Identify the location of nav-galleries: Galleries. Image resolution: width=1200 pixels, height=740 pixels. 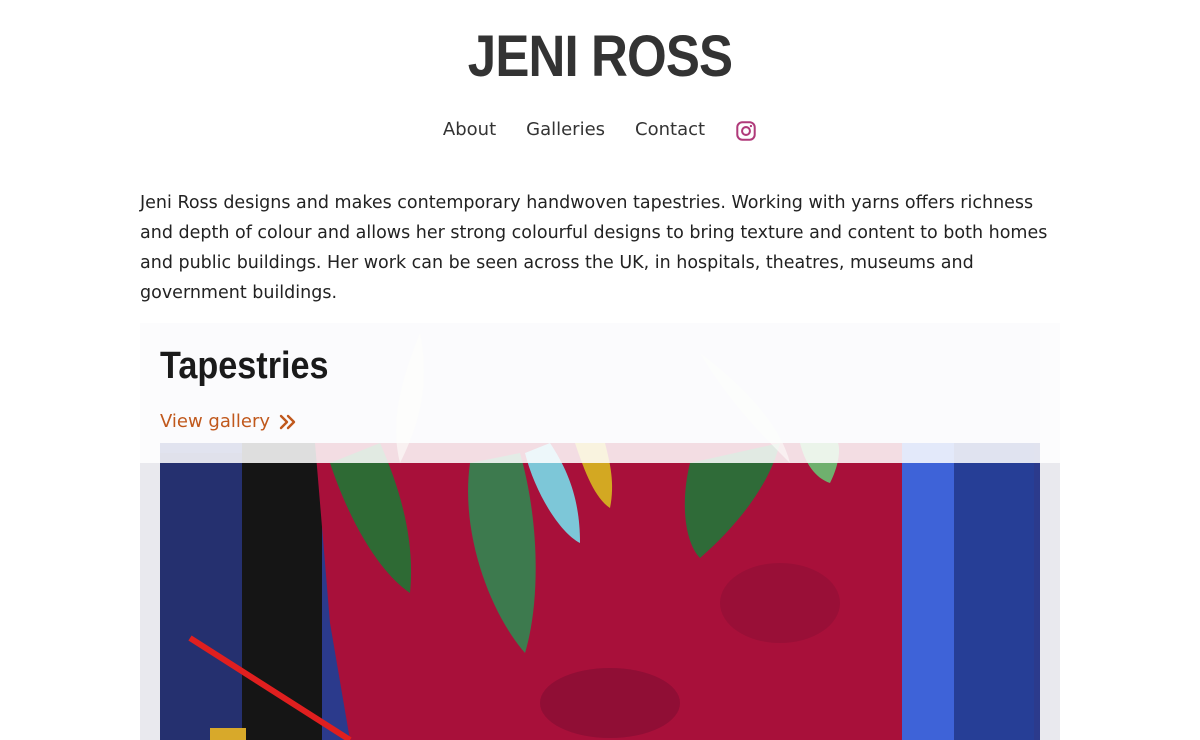
(565, 130).